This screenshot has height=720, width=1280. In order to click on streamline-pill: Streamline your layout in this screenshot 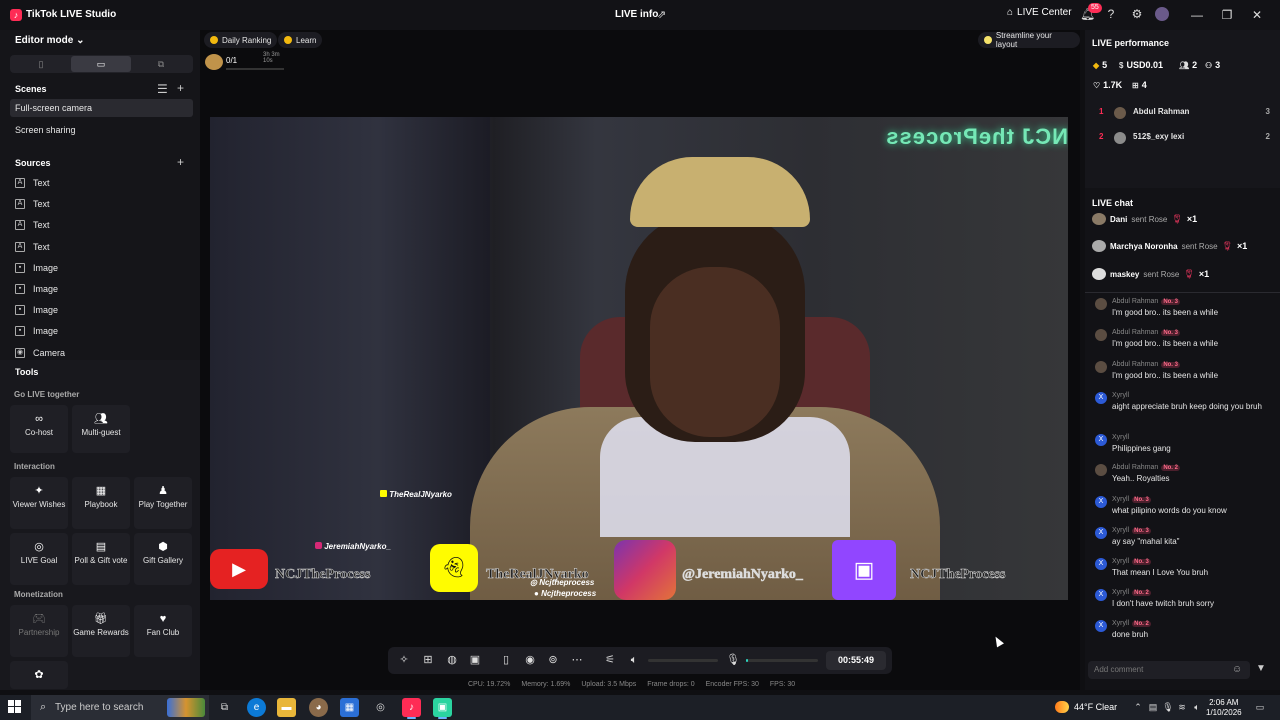, I will do `click(1029, 40)`.